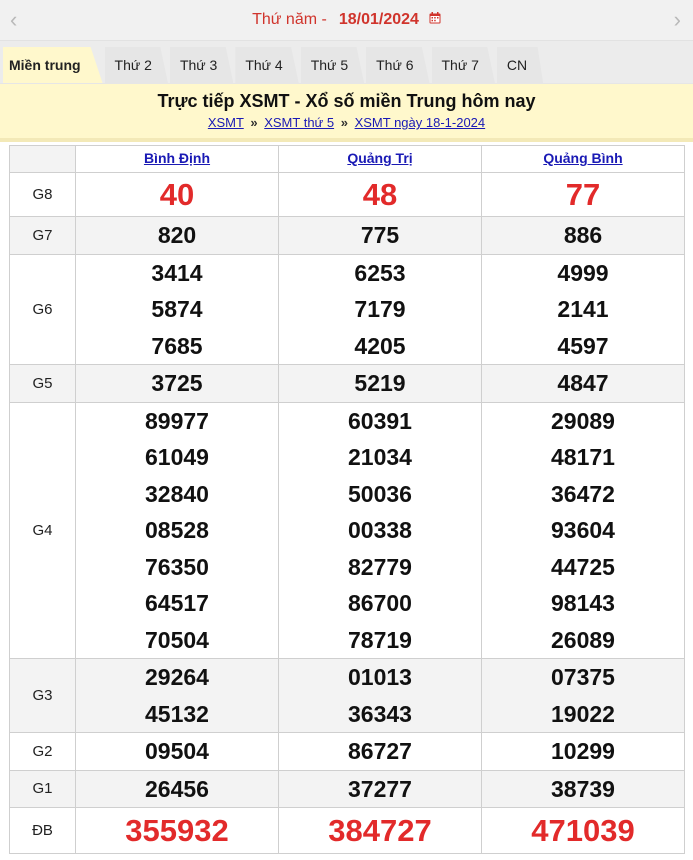  Describe the element at coordinates (380, 420) in the screenshot. I see `winning-number: 60391` at that location.